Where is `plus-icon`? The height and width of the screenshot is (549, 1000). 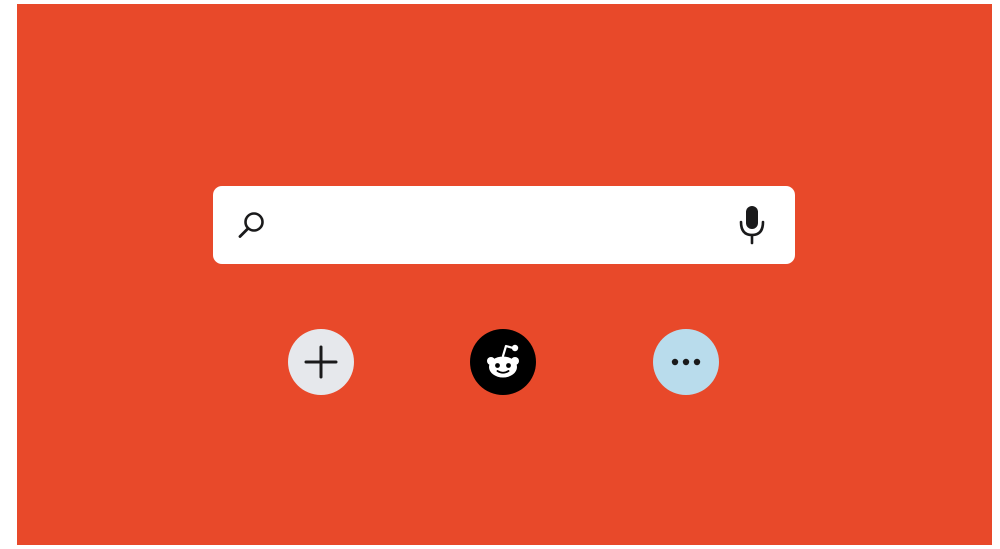 plus-icon is located at coordinates (321, 362).